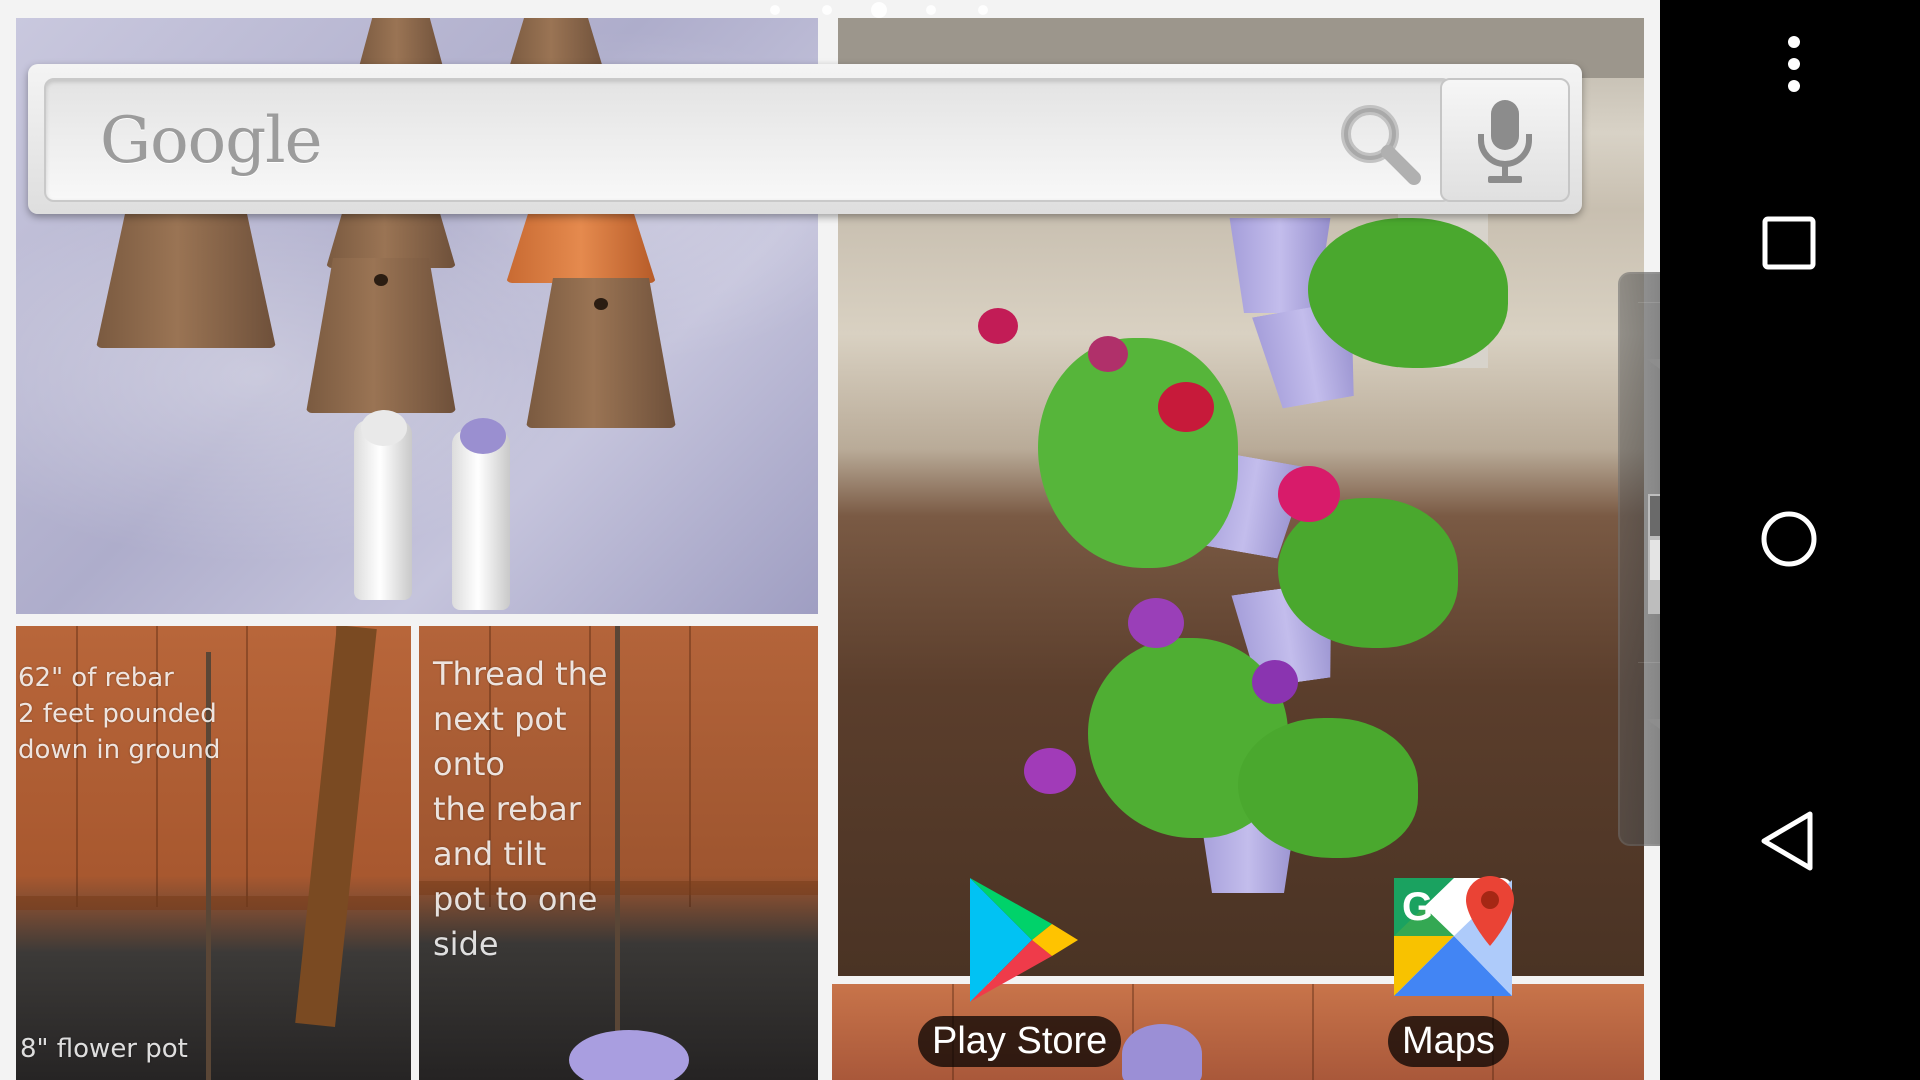 This screenshot has height=1080, width=1920. What do you see at coordinates (186, 273) in the screenshot?
I see `pot-shape` at bounding box center [186, 273].